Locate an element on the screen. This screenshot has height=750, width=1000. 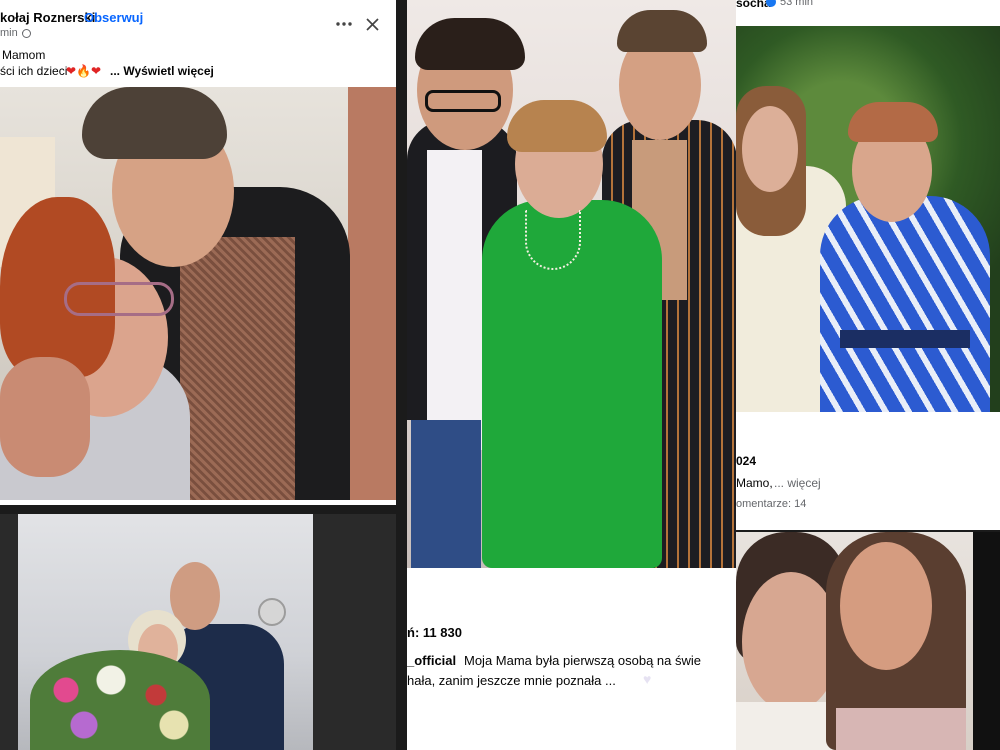
left-man-shirt is located at coordinates (454, 300).